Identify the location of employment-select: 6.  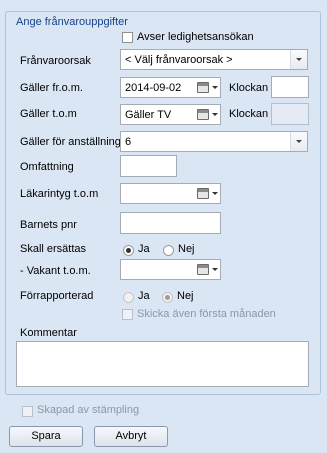
(214, 141).